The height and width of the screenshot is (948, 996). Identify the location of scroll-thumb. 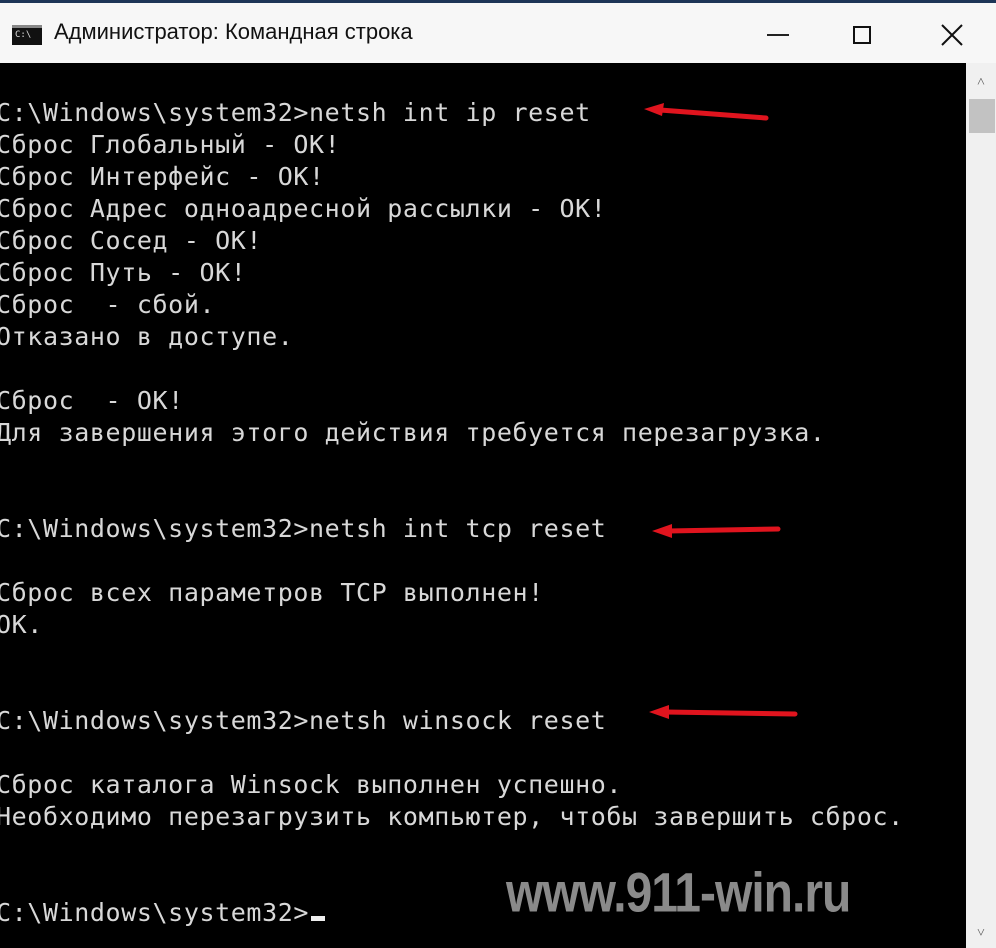
(982, 116).